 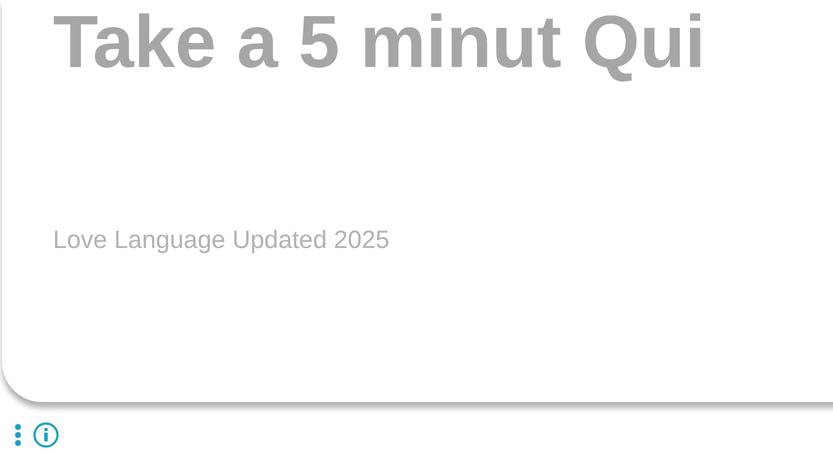 What do you see at coordinates (379, 42) in the screenshot?
I see `quiz-title: Take a 5 minut Qui` at bounding box center [379, 42].